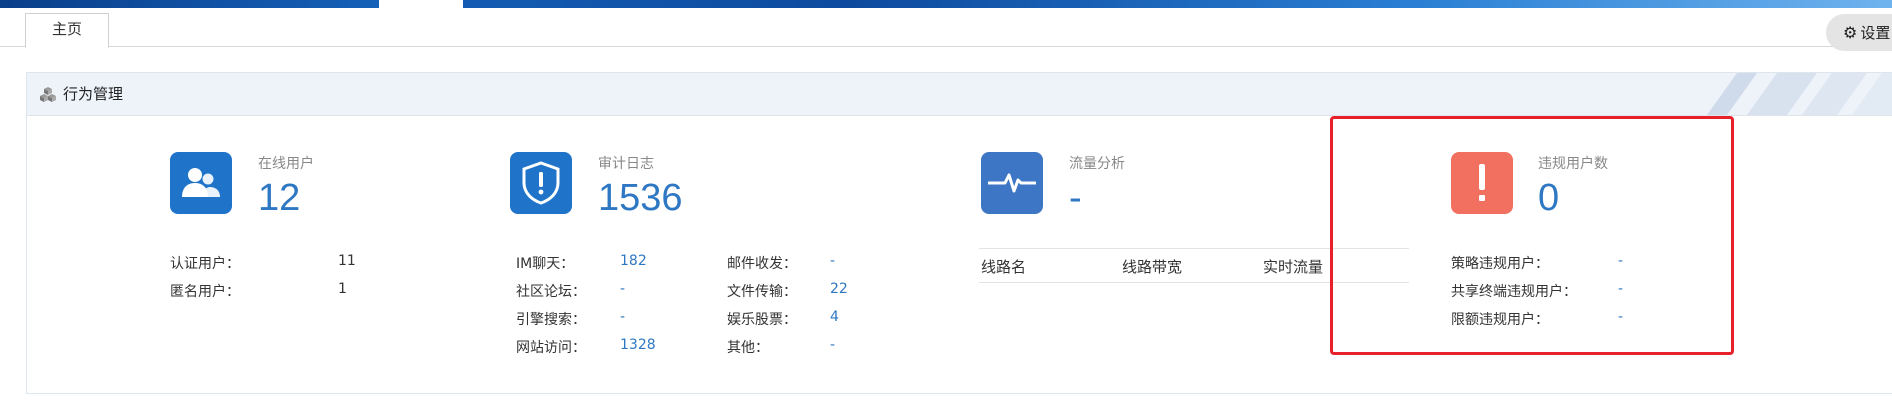  Describe the element at coordinates (1293, 267) in the screenshot. I see `traffic-col-realtime: 实时流量` at that location.